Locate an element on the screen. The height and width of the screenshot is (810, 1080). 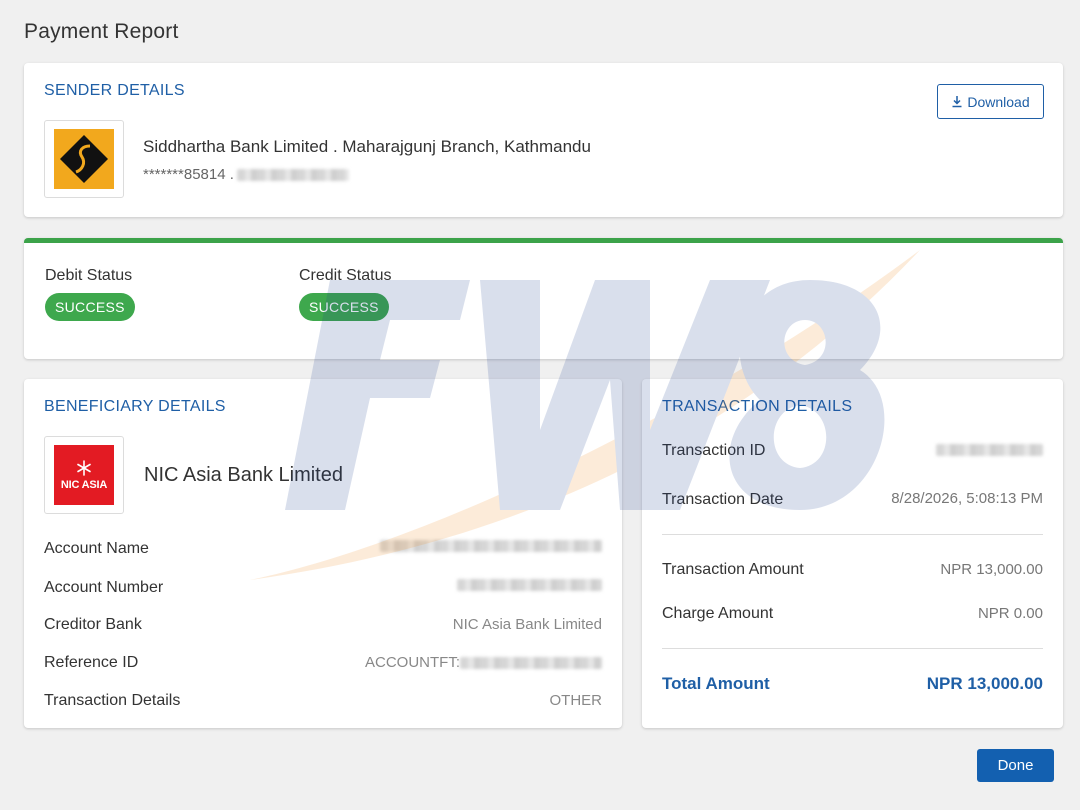
debit-status-badge: SUCCESS is located at coordinates (90, 307).